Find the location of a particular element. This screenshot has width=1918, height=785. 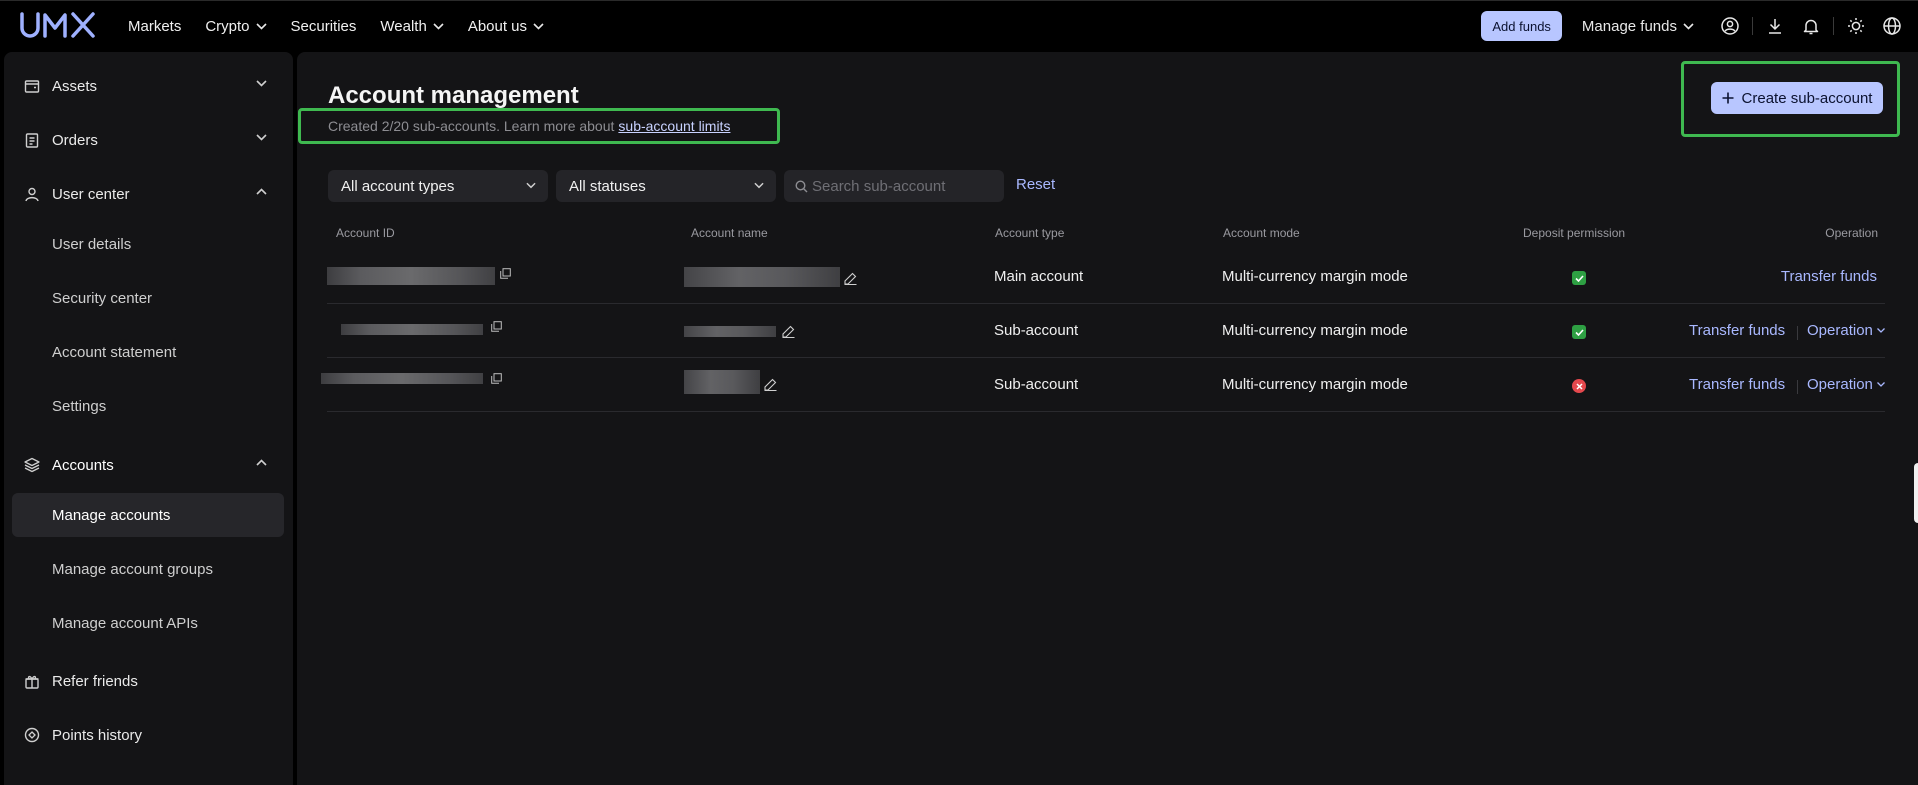

wallet-icon is located at coordinates (32, 86).